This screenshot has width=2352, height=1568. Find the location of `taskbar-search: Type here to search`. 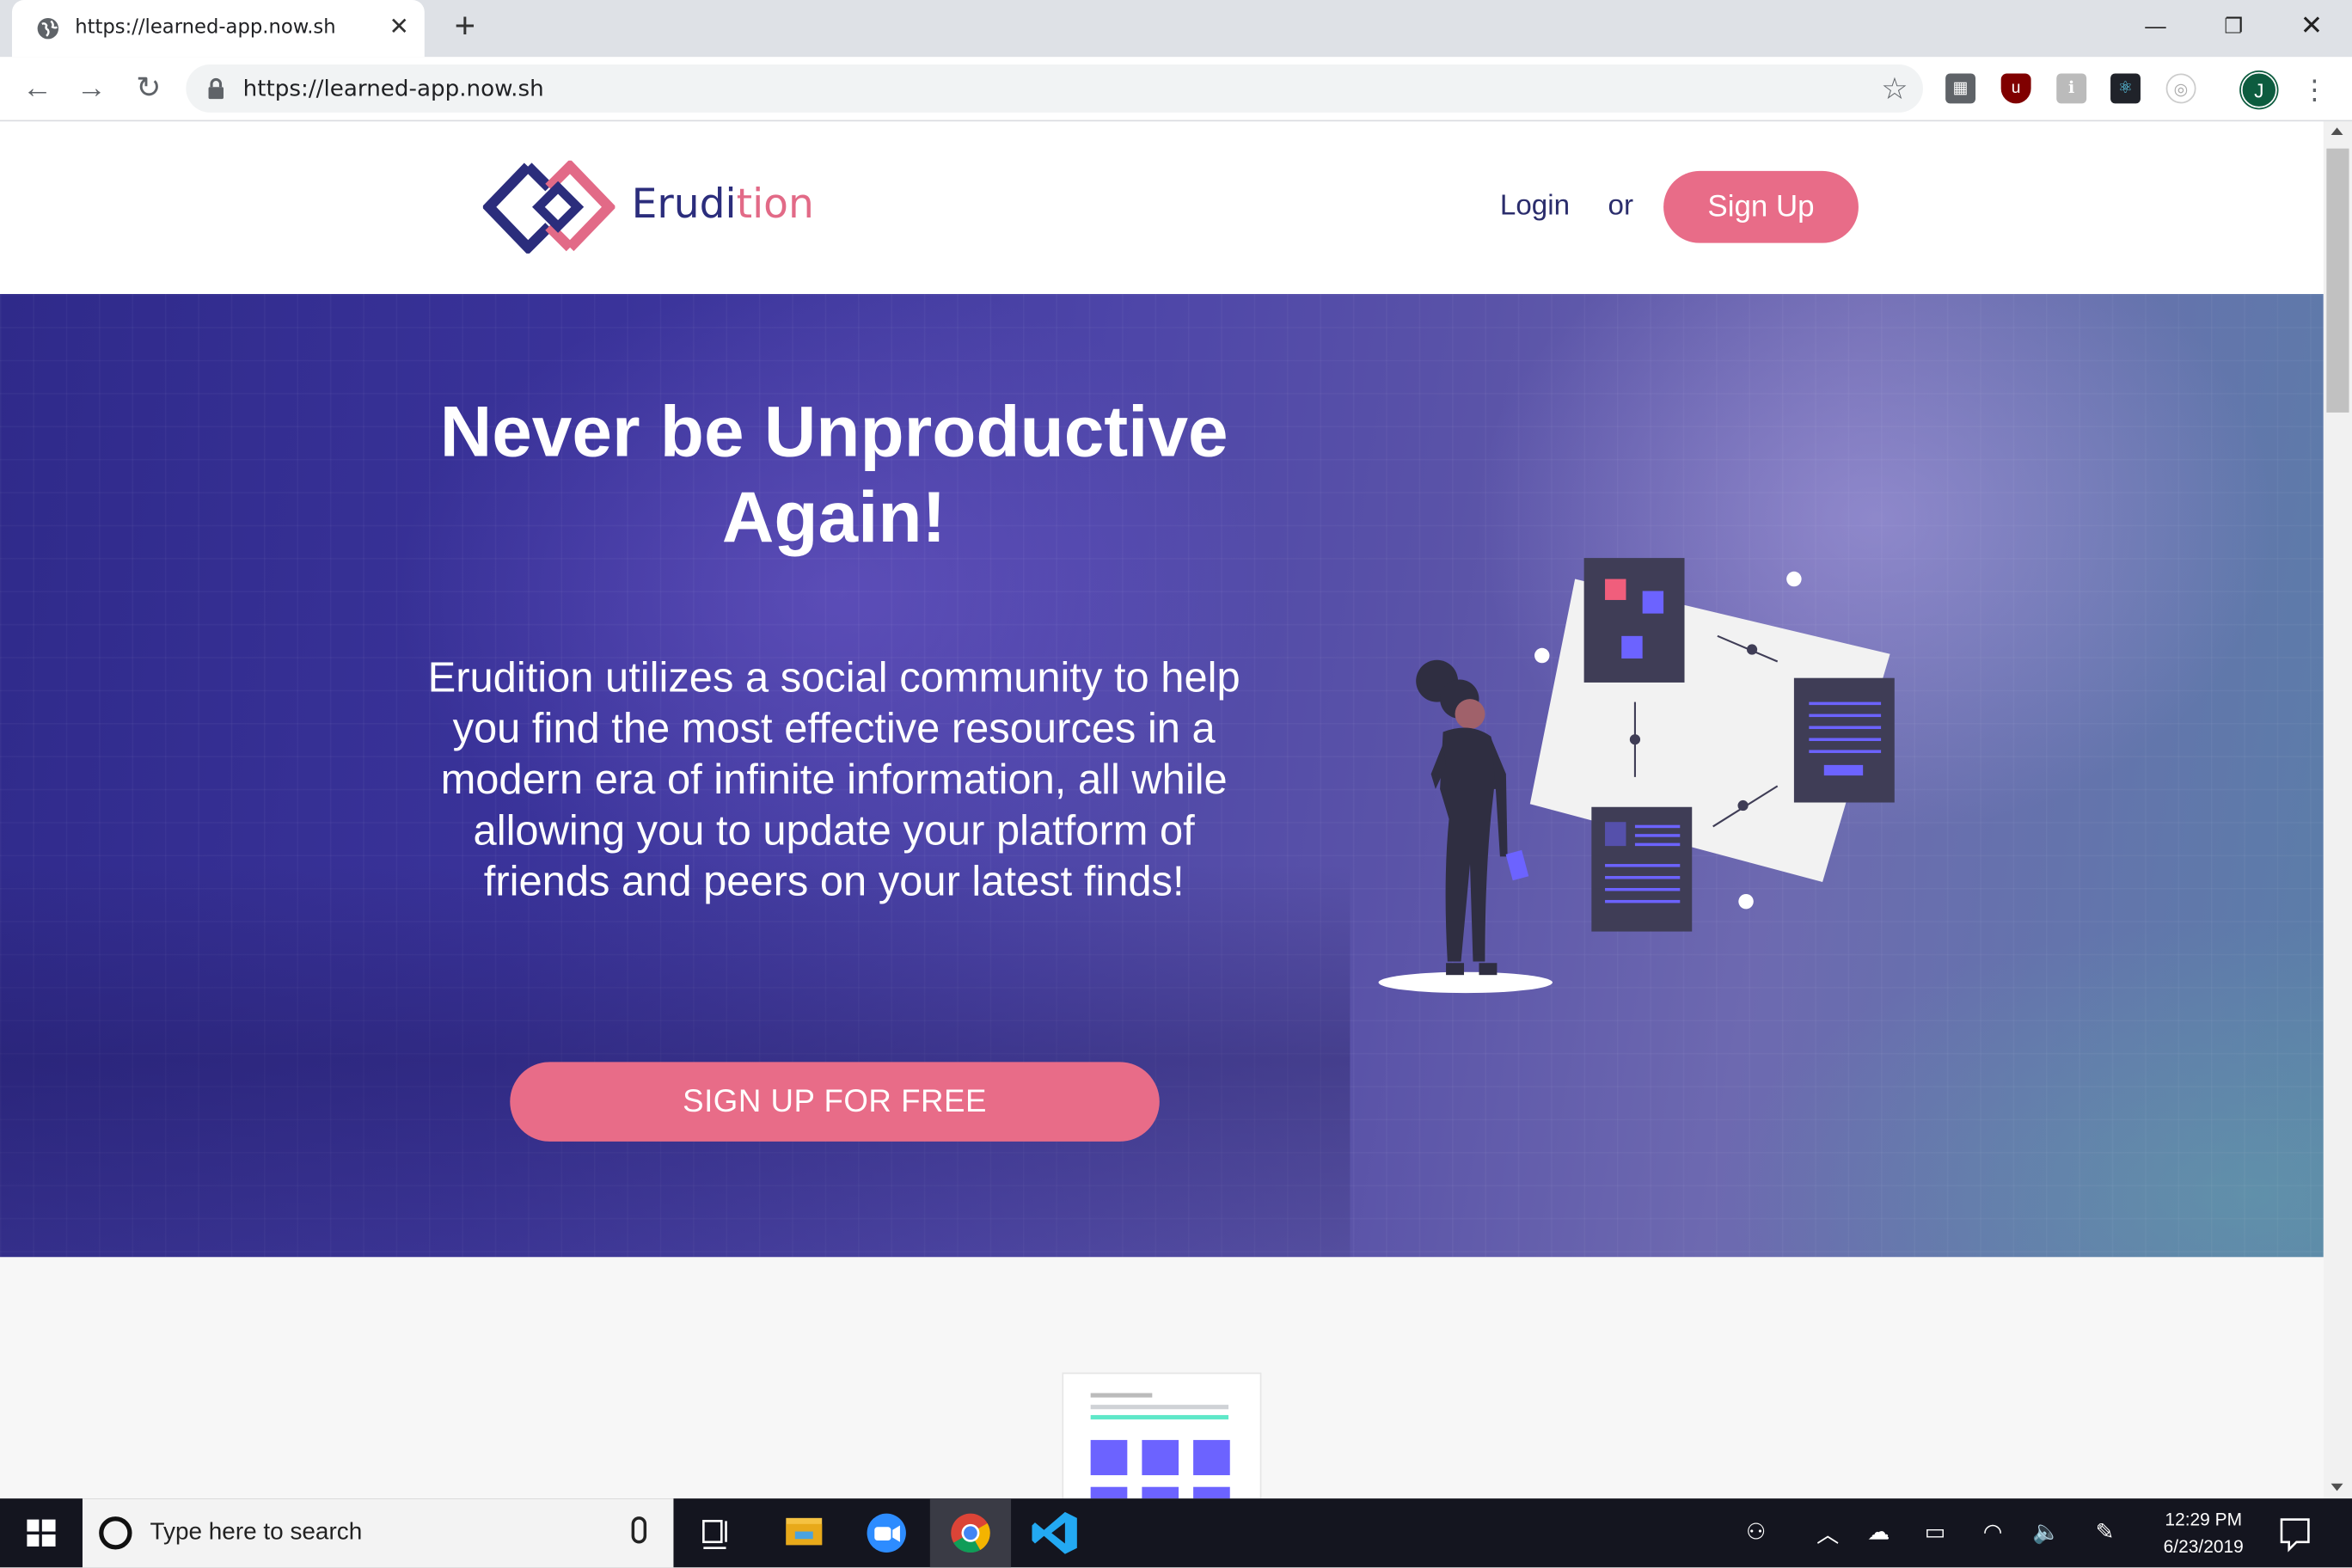

taskbar-search: Type here to search is located at coordinates (378, 1533).